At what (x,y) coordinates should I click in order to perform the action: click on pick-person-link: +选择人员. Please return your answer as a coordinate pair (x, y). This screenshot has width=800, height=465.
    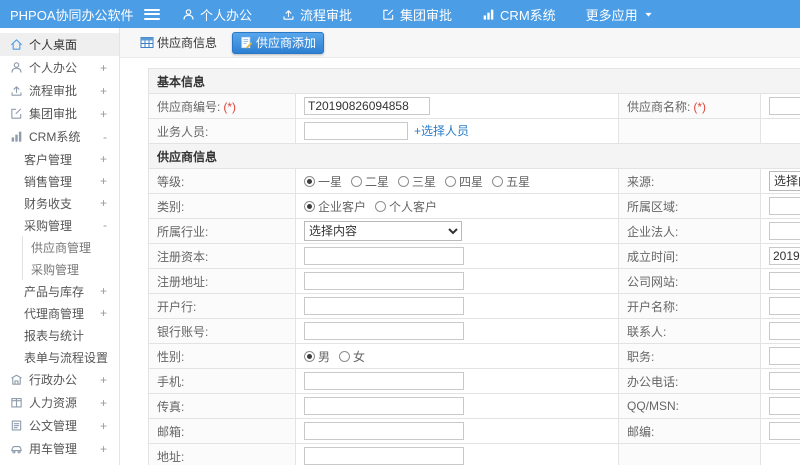
    Looking at the image, I should click on (441, 131).